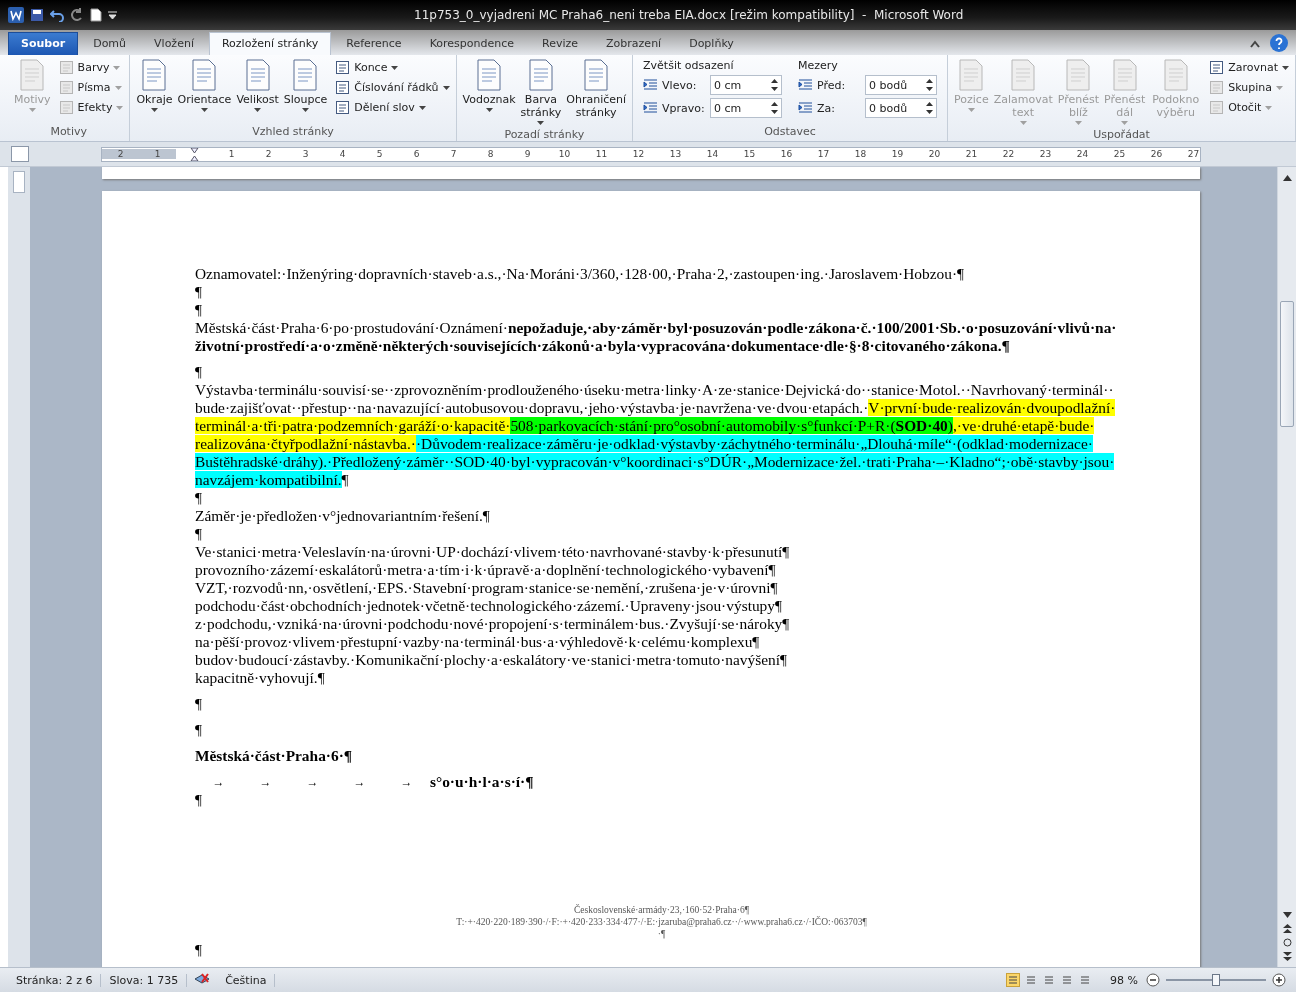 Image resolution: width=1296 pixels, height=1000 pixels. Describe the element at coordinates (541, 92) in the screenshot. I see `ribbon-button: Barva stránky` at that location.